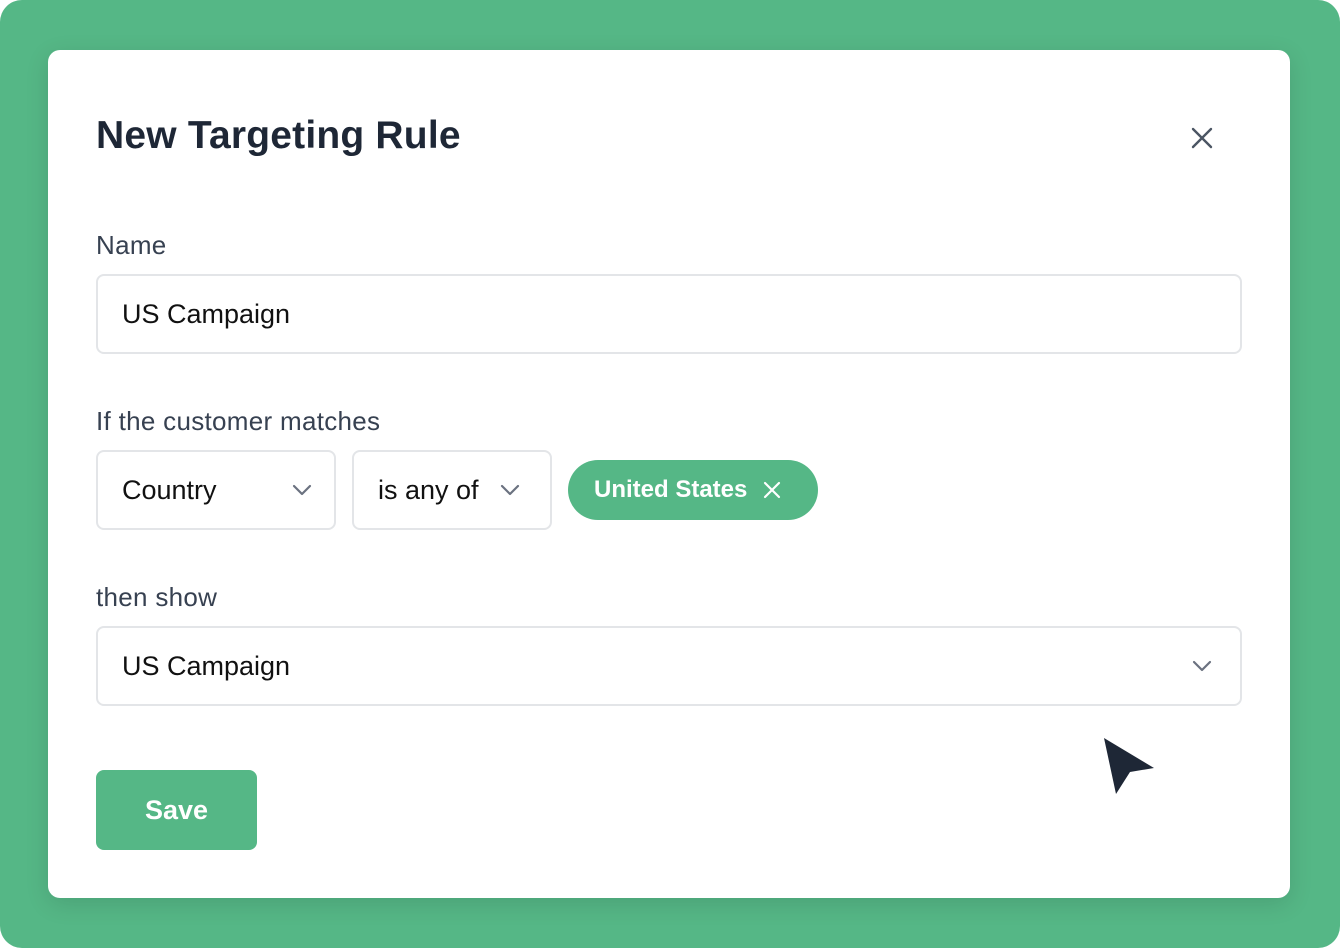  I want to click on operator-select: is any of, so click(452, 490).